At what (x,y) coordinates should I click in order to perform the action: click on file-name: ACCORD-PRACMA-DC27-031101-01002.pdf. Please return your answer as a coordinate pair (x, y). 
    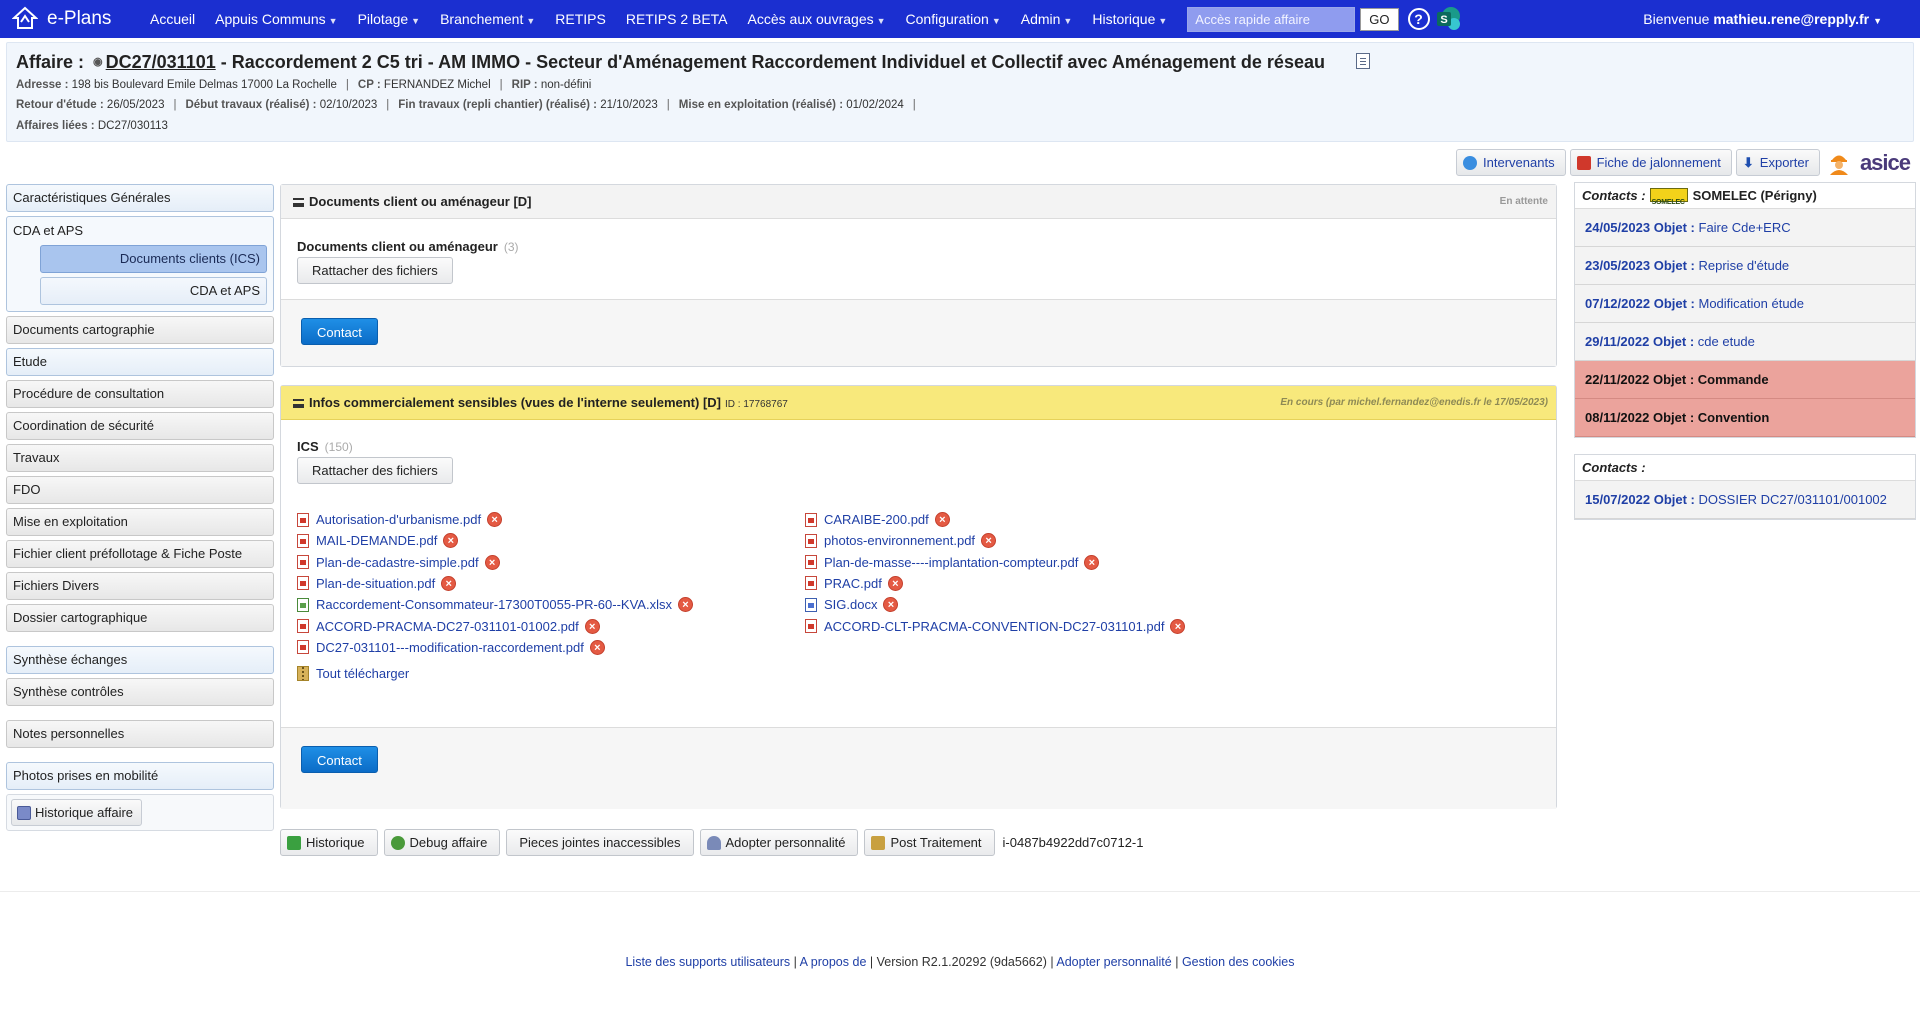
    Looking at the image, I should click on (447, 626).